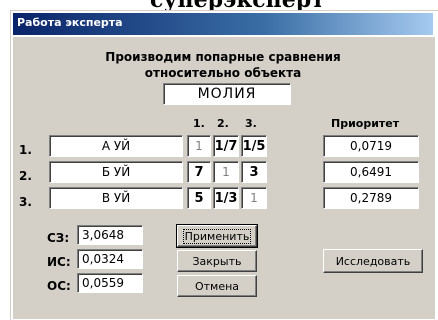 This screenshot has width=438, height=320. Describe the element at coordinates (199, 198) in the screenshot. I see `row-3-cell-1: 5` at that location.